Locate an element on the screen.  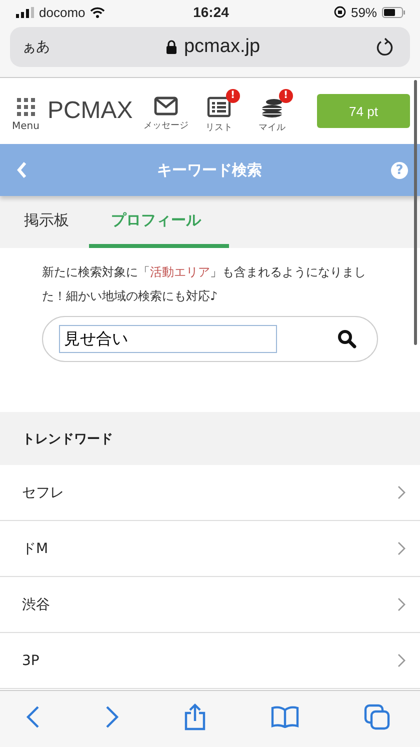
trend-word-item: 渋谷 is located at coordinates (210, 605).